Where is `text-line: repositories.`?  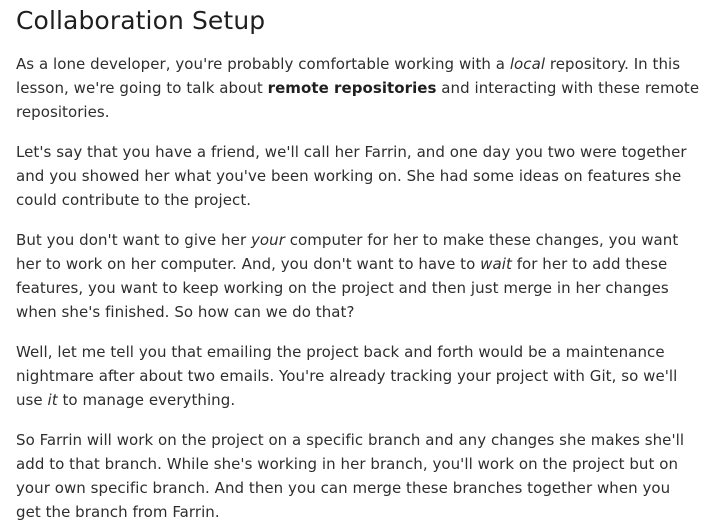 text-line: repositories. is located at coordinates (63, 112).